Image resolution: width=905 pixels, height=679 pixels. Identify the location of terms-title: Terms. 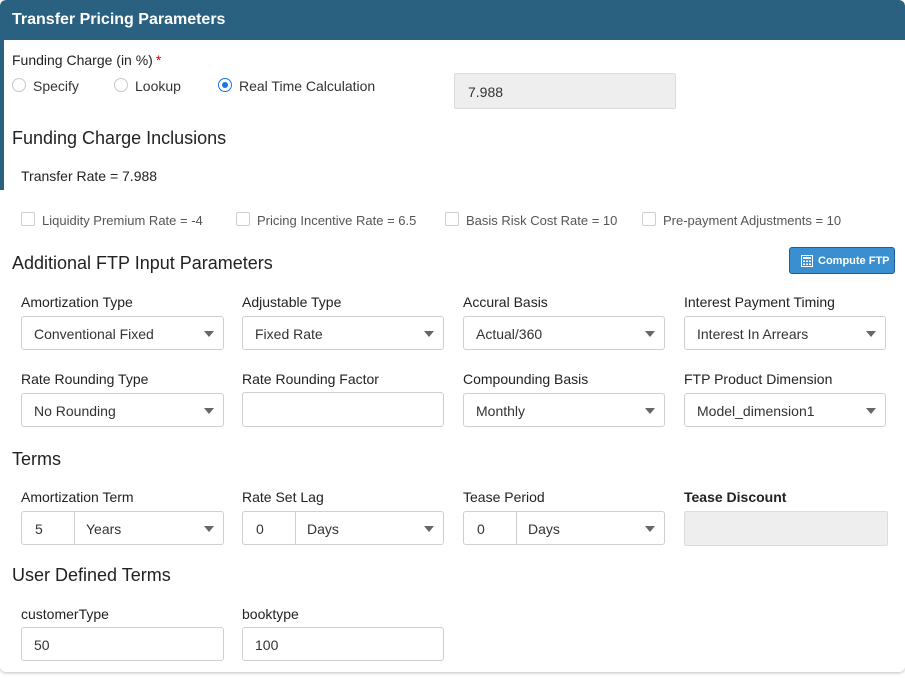
(36, 459).